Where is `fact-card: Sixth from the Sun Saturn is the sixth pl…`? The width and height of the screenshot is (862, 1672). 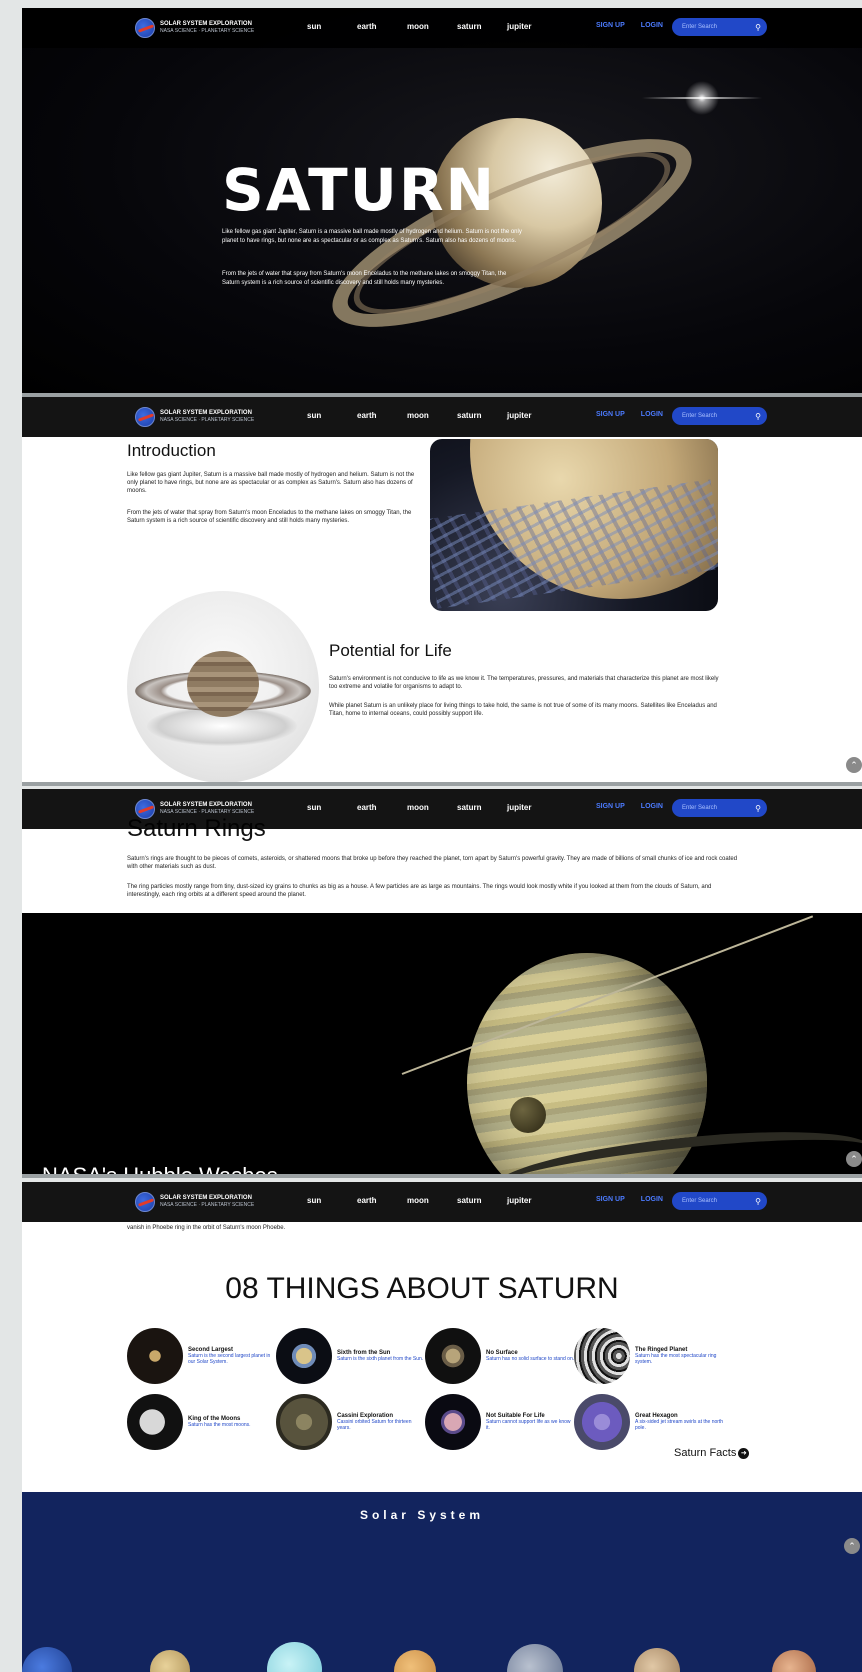 fact-card: Sixth from the Sun Saturn is the sixth pl… is located at coordinates (351, 1356).